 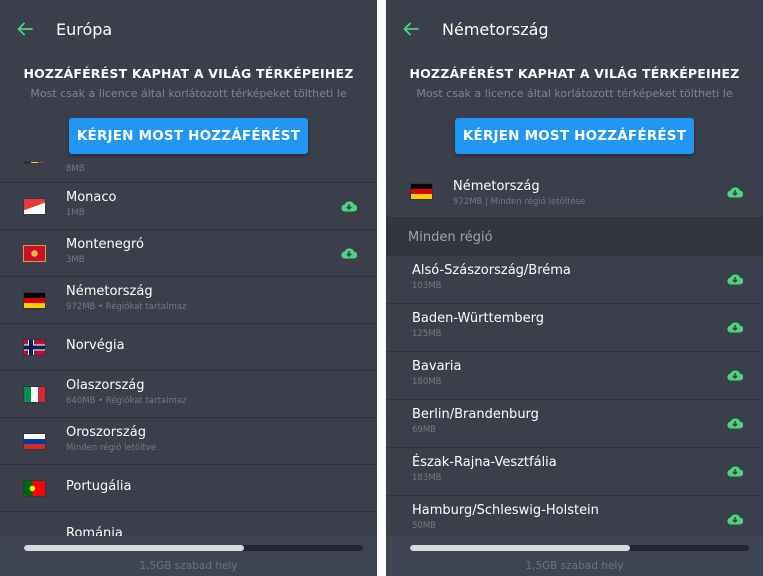 What do you see at coordinates (188, 29) in the screenshot?
I see `app-bar: Európa` at bounding box center [188, 29].